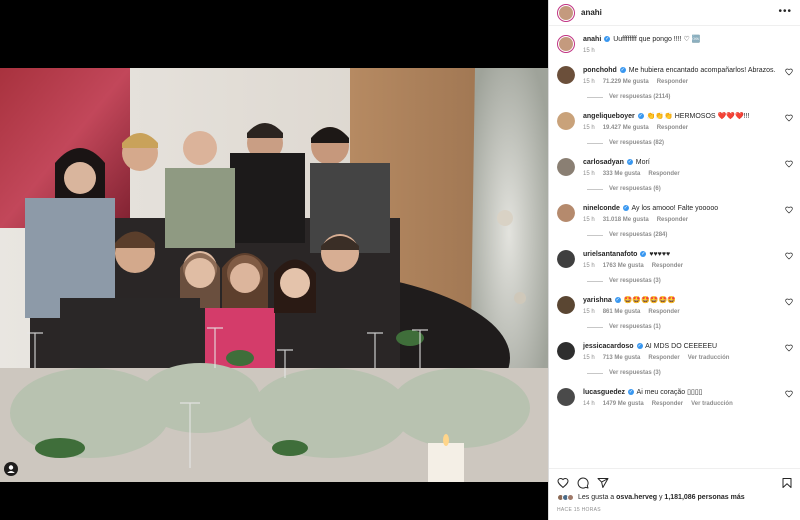 The image size is (800, 520). I want to click on commenter-username: jessicacardoso, so click(608, 346).